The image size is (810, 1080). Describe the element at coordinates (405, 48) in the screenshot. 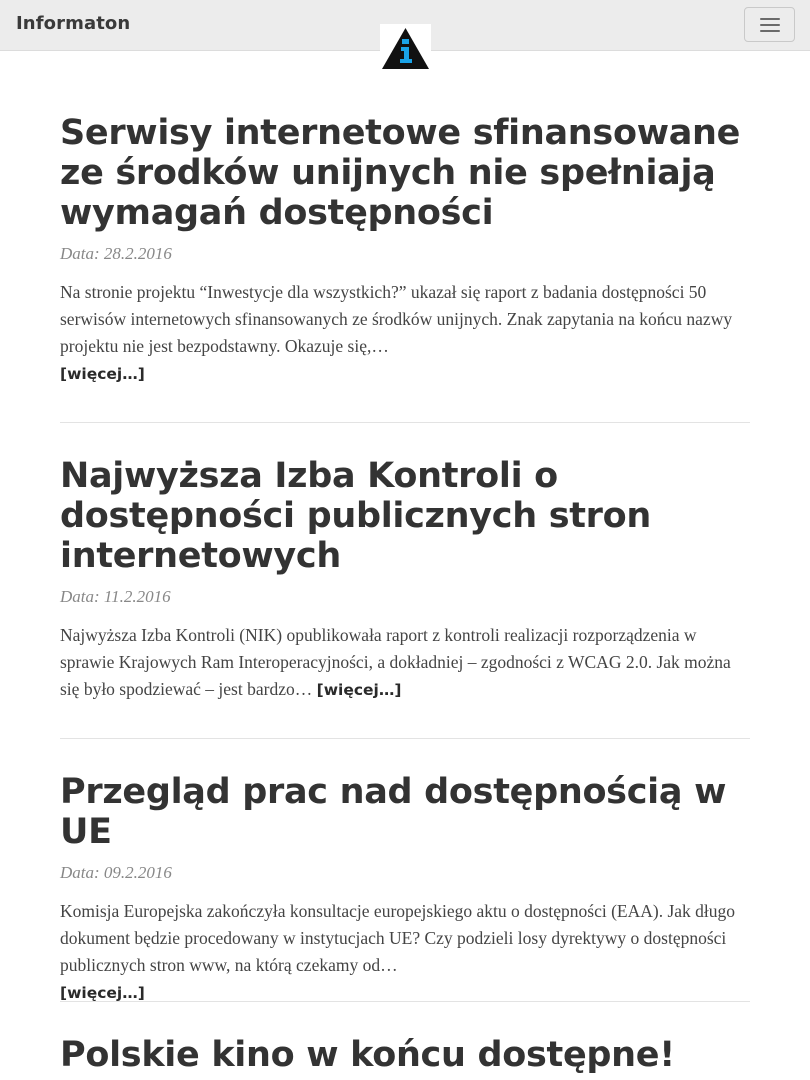

I see `info-triangle-logo-icon` at that location.